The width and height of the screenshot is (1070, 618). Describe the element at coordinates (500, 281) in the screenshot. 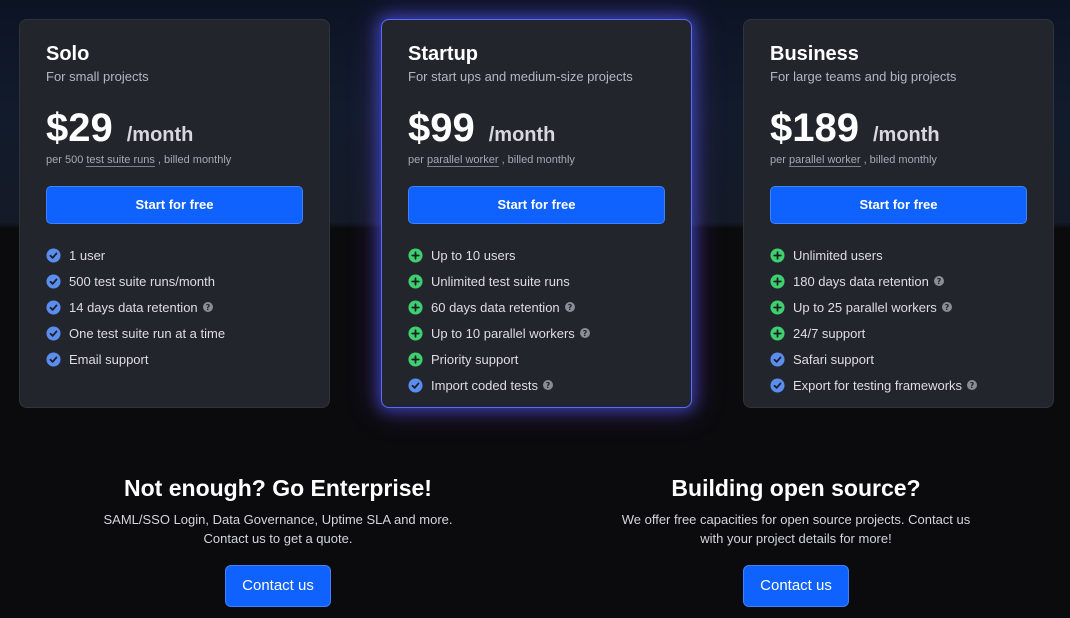

I see `feature-label: Unlimited test suite runs` at that location.